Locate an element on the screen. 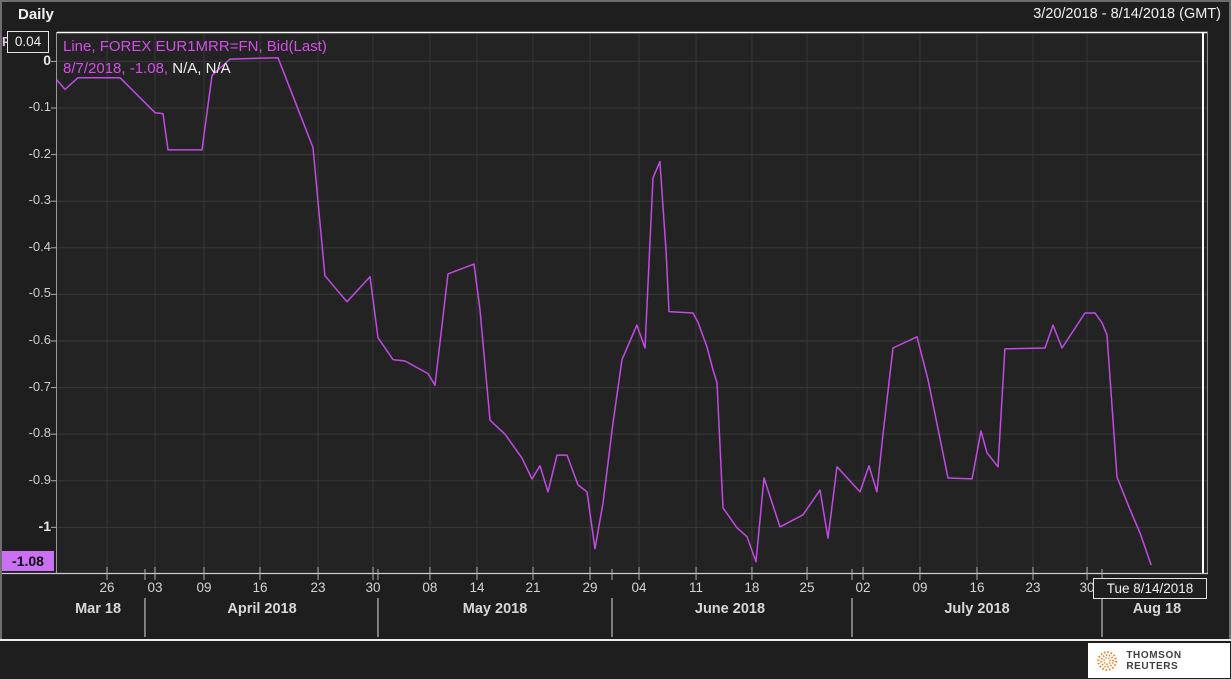 Image resolution: width=1231 pixels, height=679 pixels. y-axis-label: -0.7 is located at coordinates (39, 386).